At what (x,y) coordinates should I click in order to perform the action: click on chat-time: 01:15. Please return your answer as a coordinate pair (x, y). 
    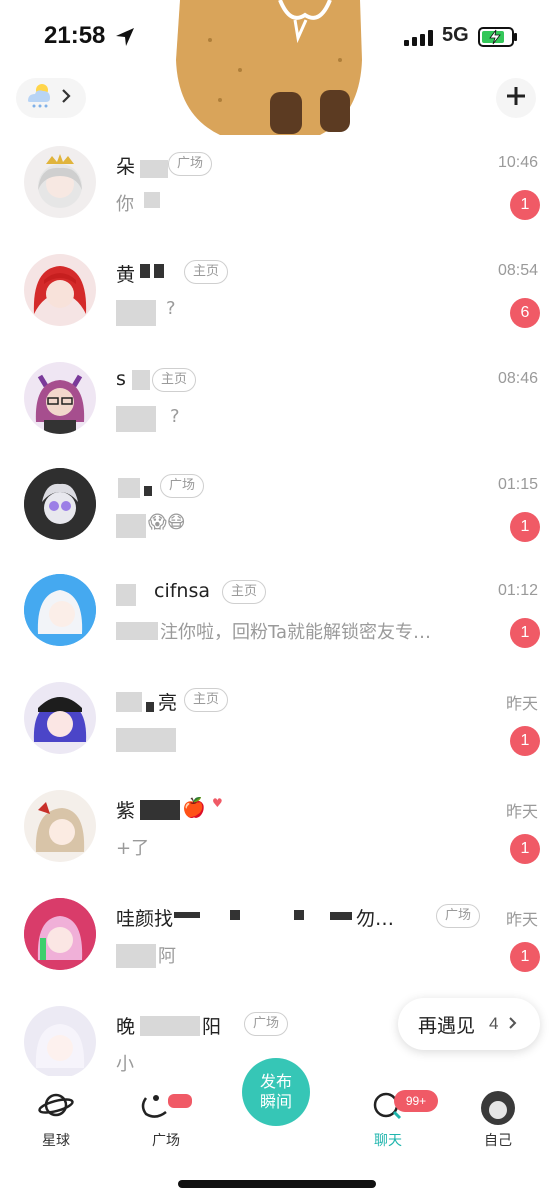
    Looking at the image, I should click on (517, 484).